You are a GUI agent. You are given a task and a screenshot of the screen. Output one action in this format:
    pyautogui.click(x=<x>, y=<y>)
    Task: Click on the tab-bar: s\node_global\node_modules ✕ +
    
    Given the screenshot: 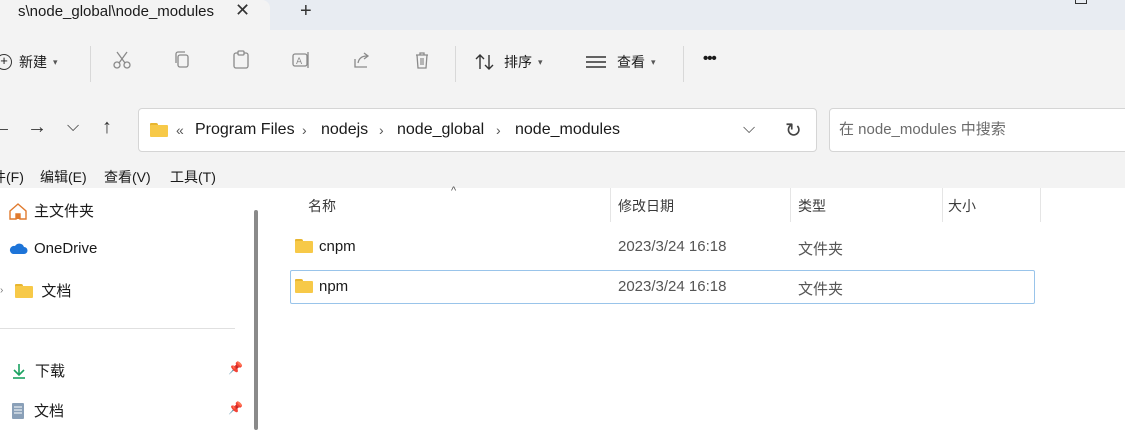 What is the action you would take?
    pyautogui.click(x=562, y=15)
    